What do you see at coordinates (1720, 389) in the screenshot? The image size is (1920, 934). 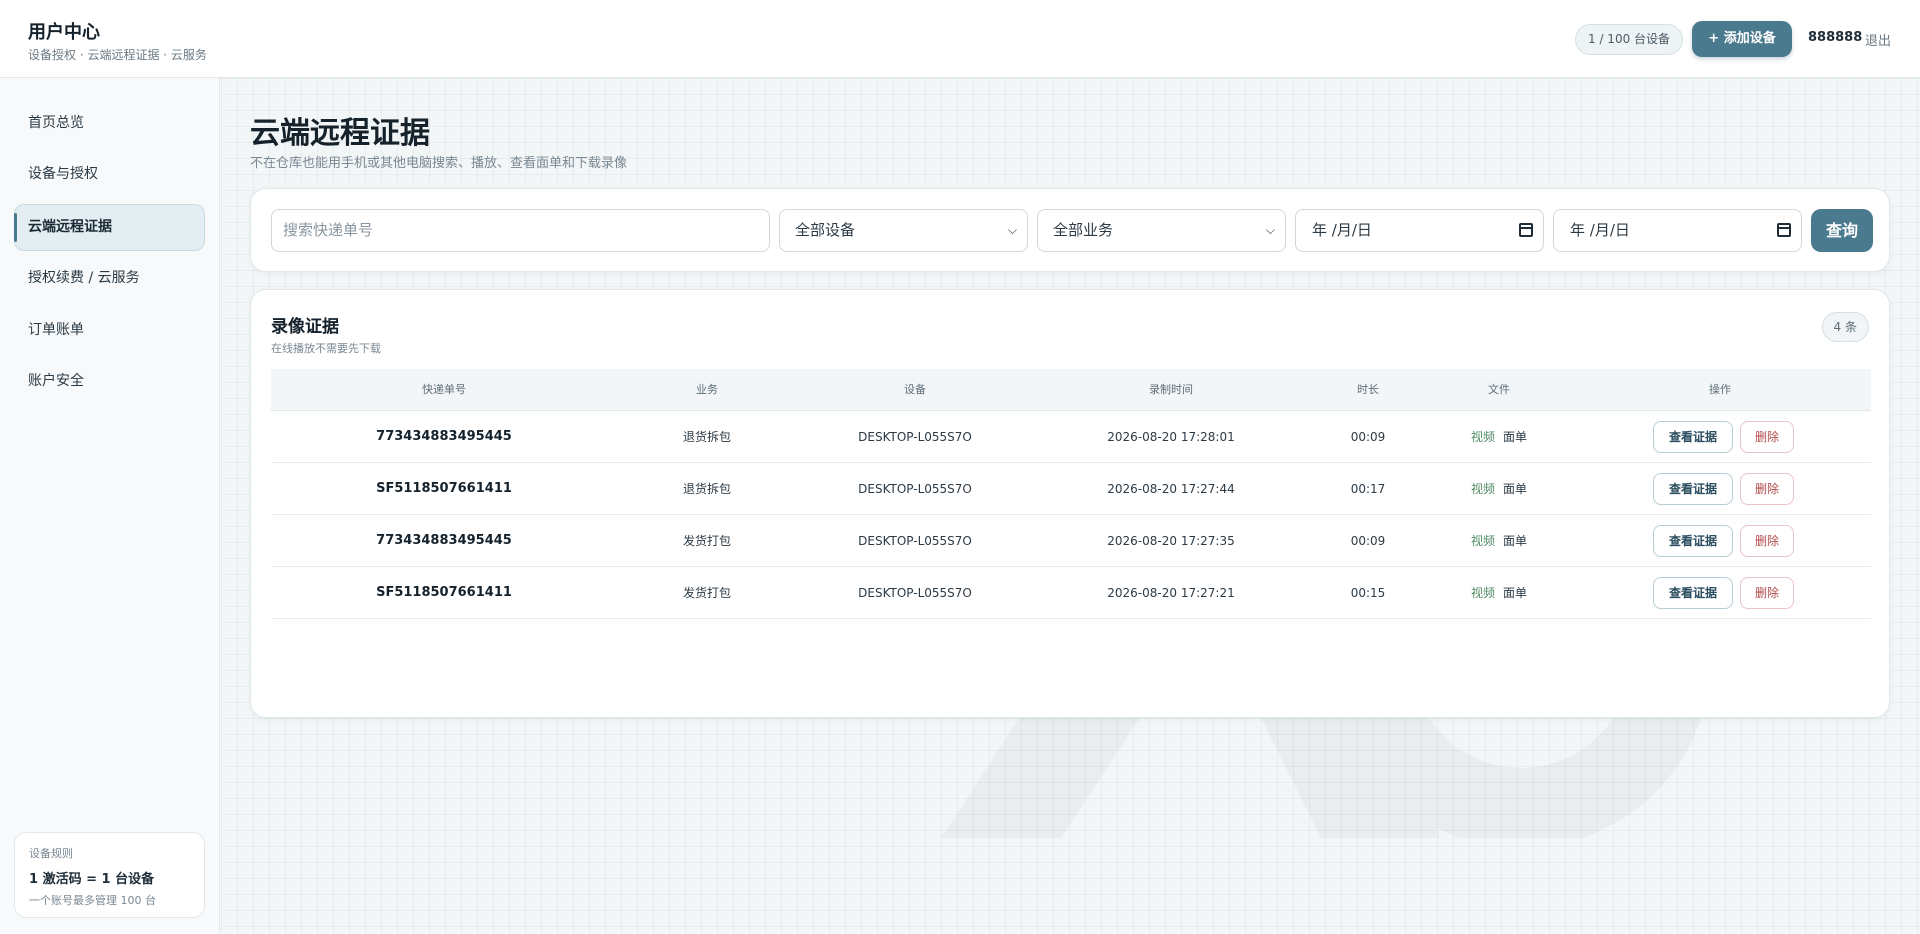 I see `column-header-actions: 操作` at bounding box center [1720, 389].